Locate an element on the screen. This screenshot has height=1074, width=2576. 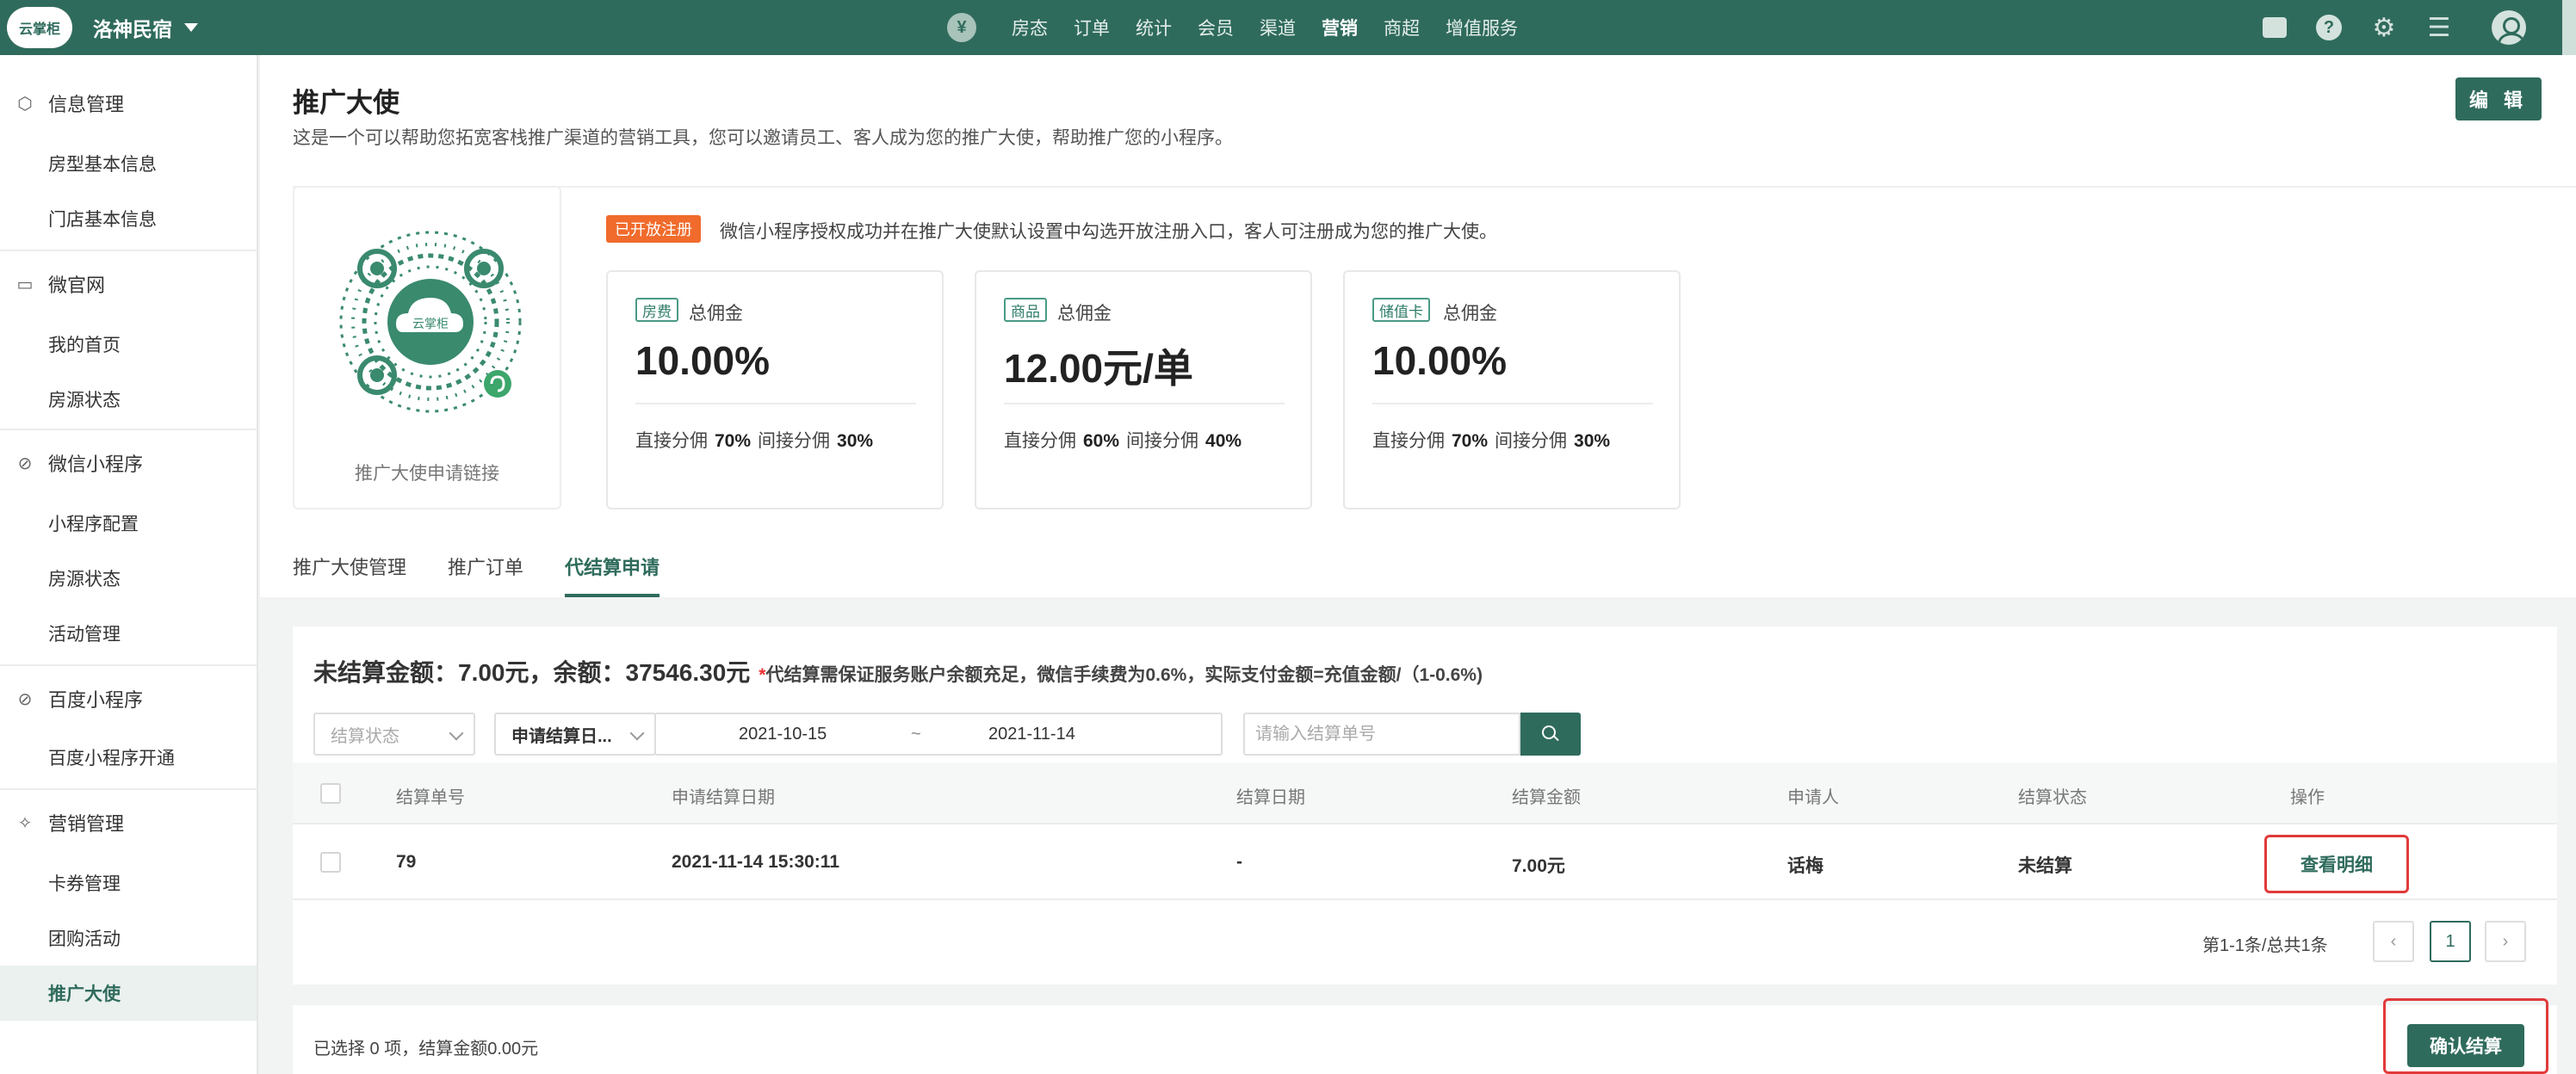
stat-split: 直接分佣 70% 间接分佣 30% is located at coordinates (758, 440).